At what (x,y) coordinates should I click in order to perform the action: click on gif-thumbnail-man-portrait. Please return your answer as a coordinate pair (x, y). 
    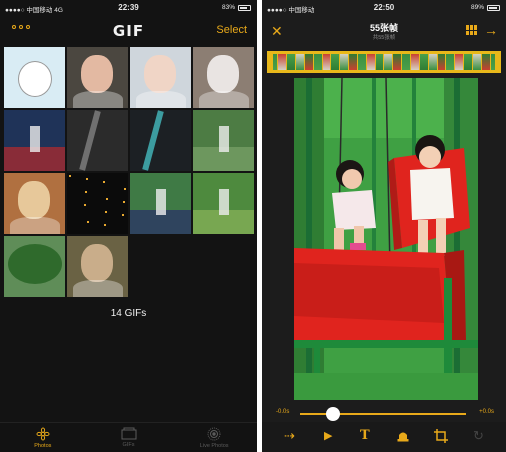
    Looking at the image, I should click on (97, 266).